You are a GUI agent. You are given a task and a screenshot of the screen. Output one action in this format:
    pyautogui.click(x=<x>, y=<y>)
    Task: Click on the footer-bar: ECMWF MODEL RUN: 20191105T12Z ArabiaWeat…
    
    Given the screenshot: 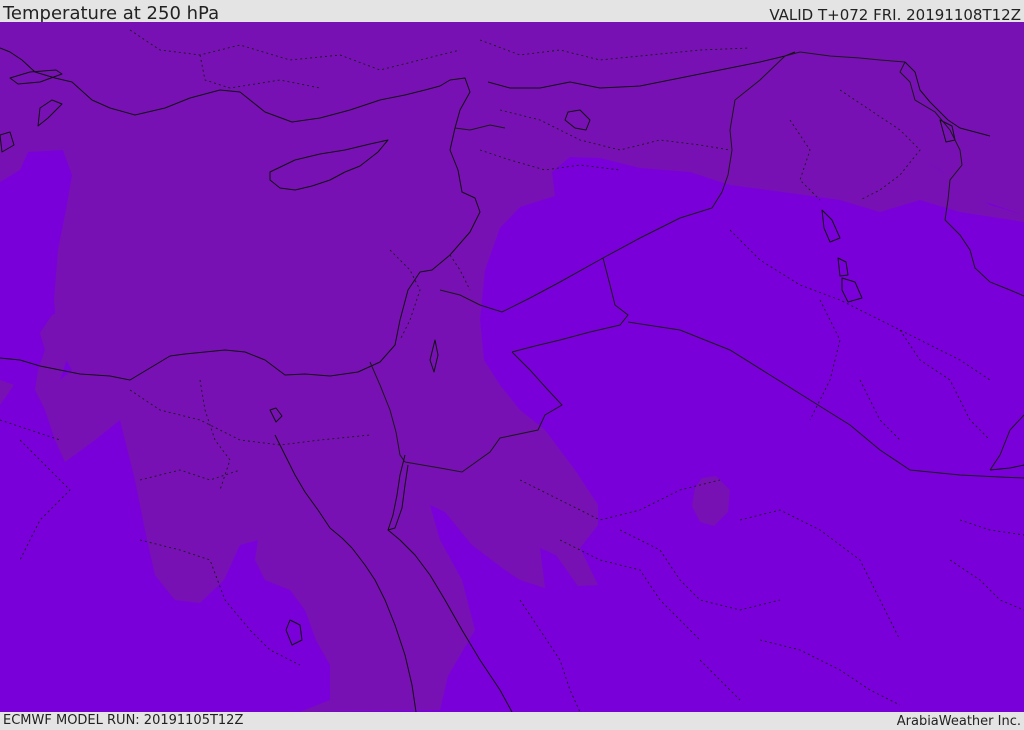 What is the action you would take?
    pyautogui.click(x=512, y=720)
    